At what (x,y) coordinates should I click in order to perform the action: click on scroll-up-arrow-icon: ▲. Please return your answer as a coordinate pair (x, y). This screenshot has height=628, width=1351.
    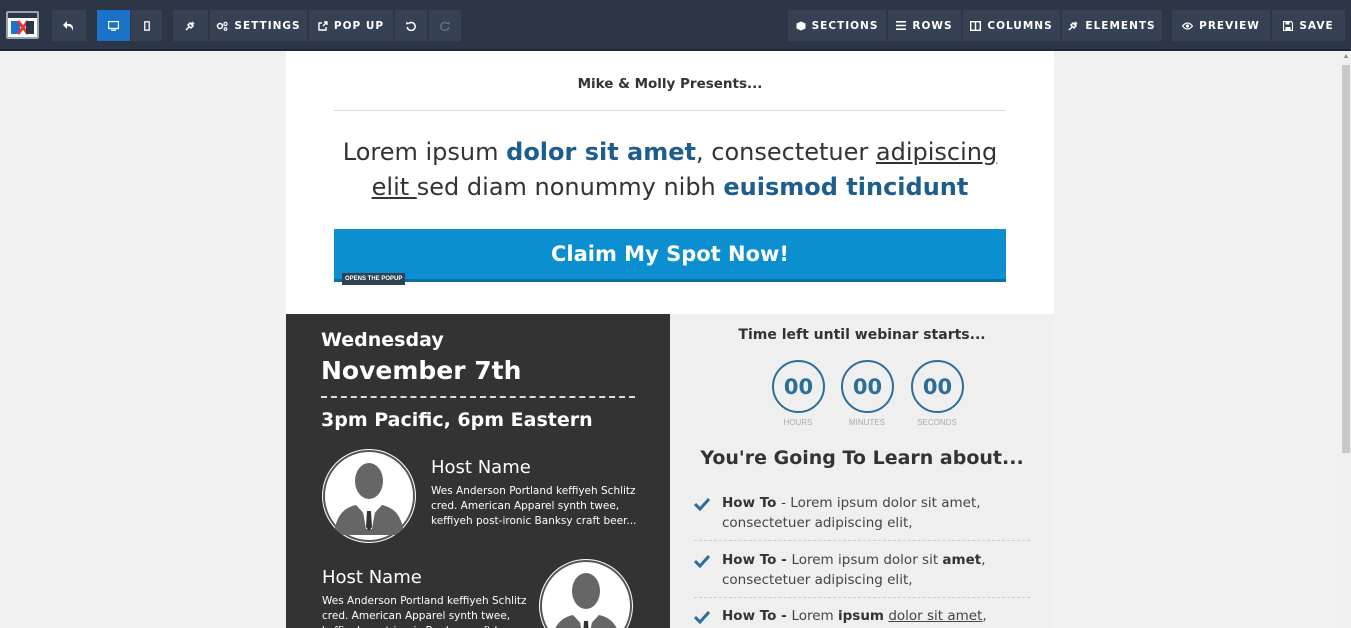
    Looking at the image, I should click on (1346, 57).